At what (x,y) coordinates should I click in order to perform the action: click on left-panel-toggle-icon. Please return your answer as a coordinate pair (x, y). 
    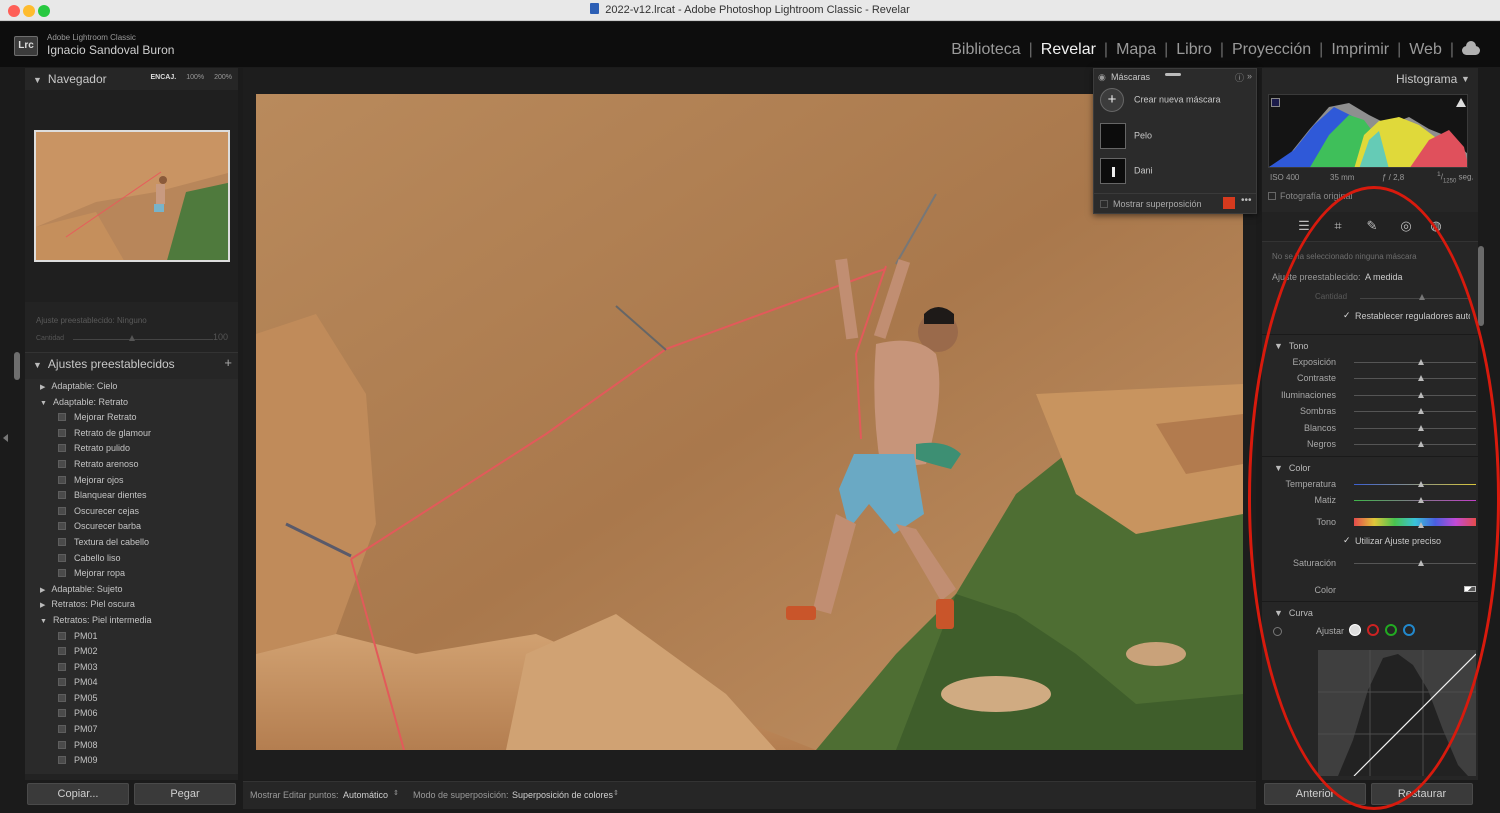
    Looking at the image, I should click on (5, 438).